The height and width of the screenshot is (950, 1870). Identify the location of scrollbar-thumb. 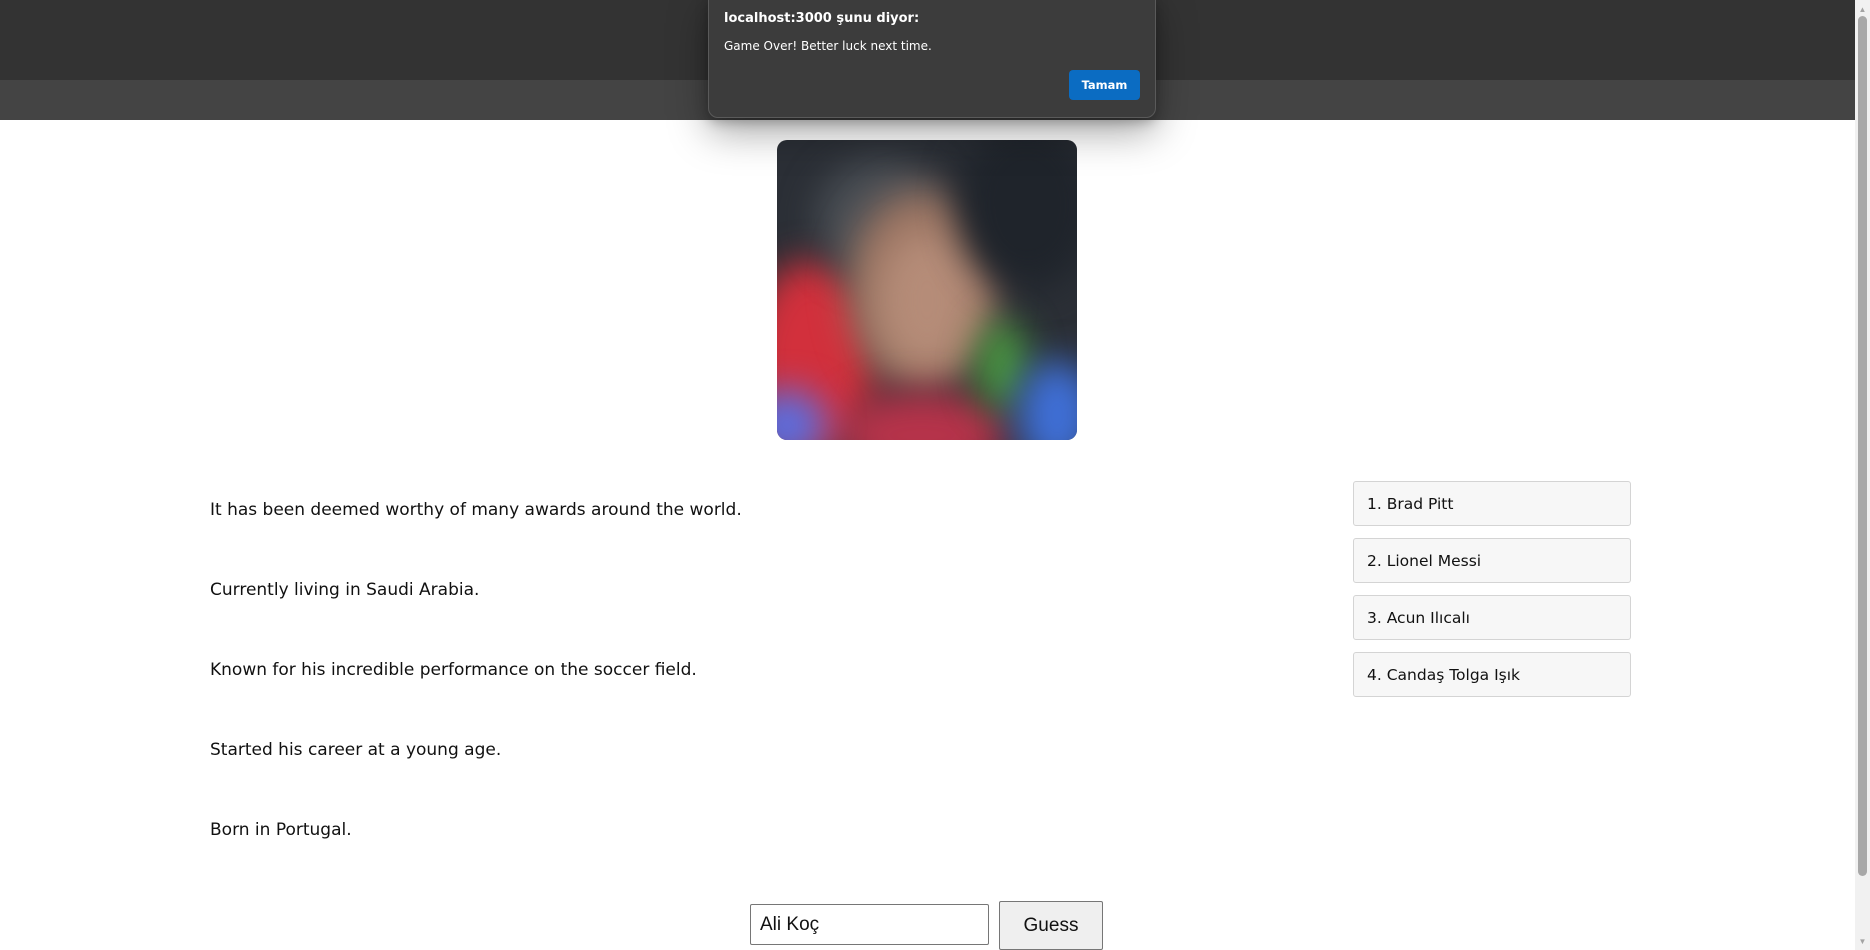
(1862, 446).